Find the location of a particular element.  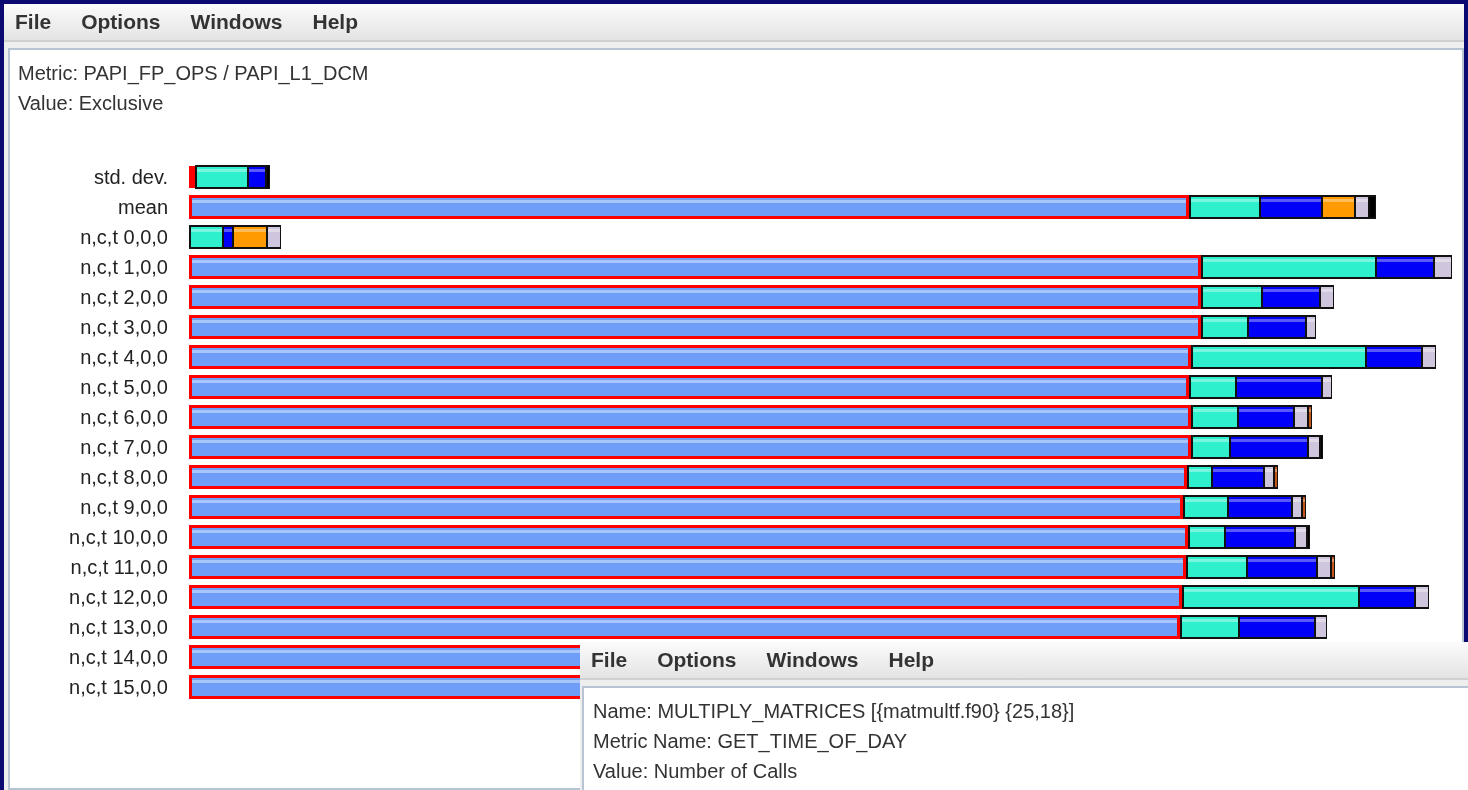

row-label: n,c,t 7,0,0 is located at coordinates (123, 447).